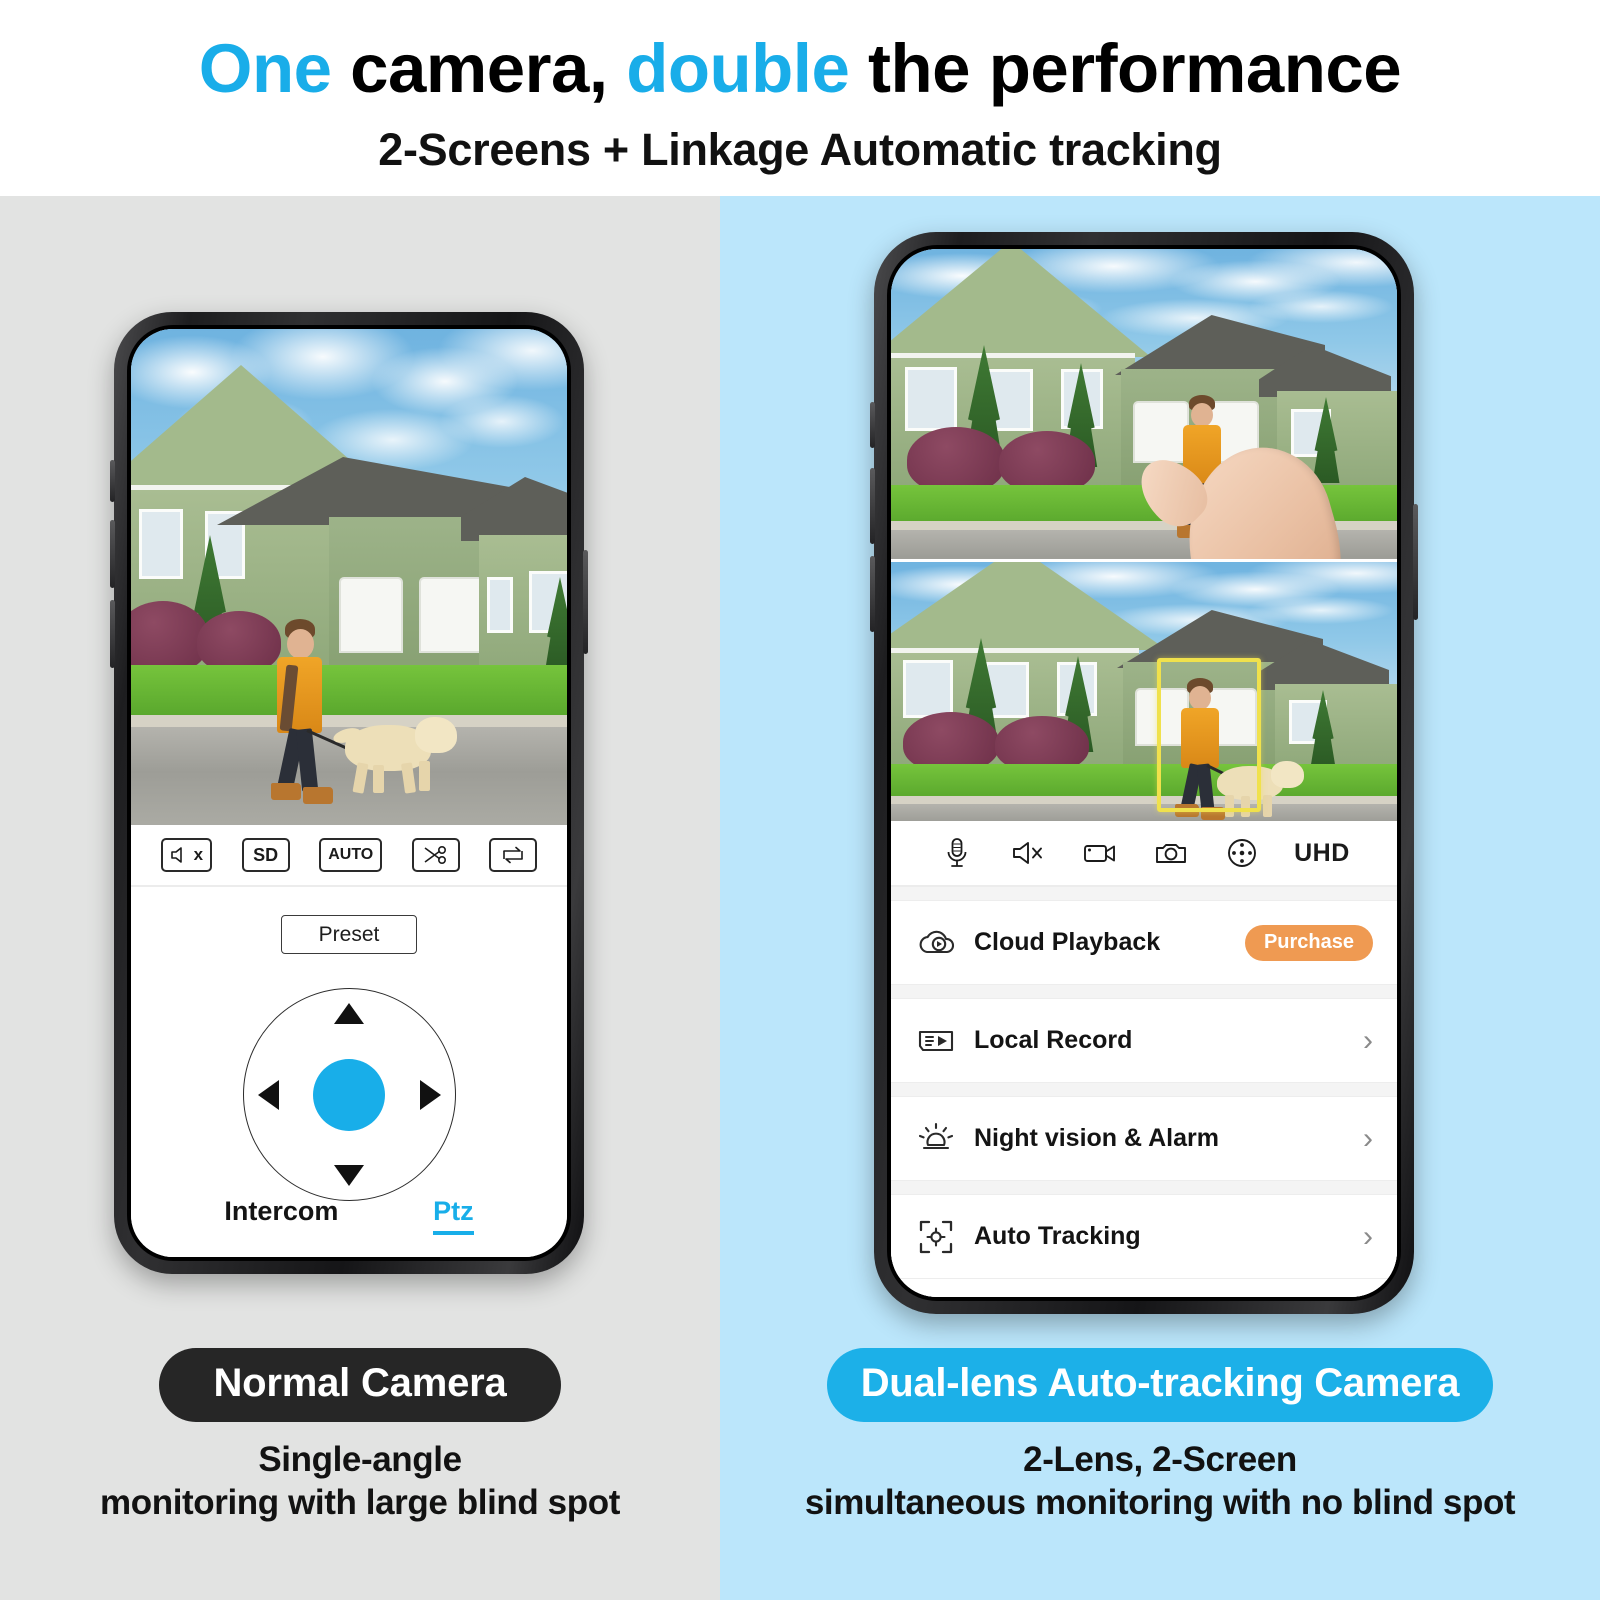 Image resolution: width=1600 pixels, height=1600 pixels. I want to click on row-label: Cloud Playback, so click(1067, 942).